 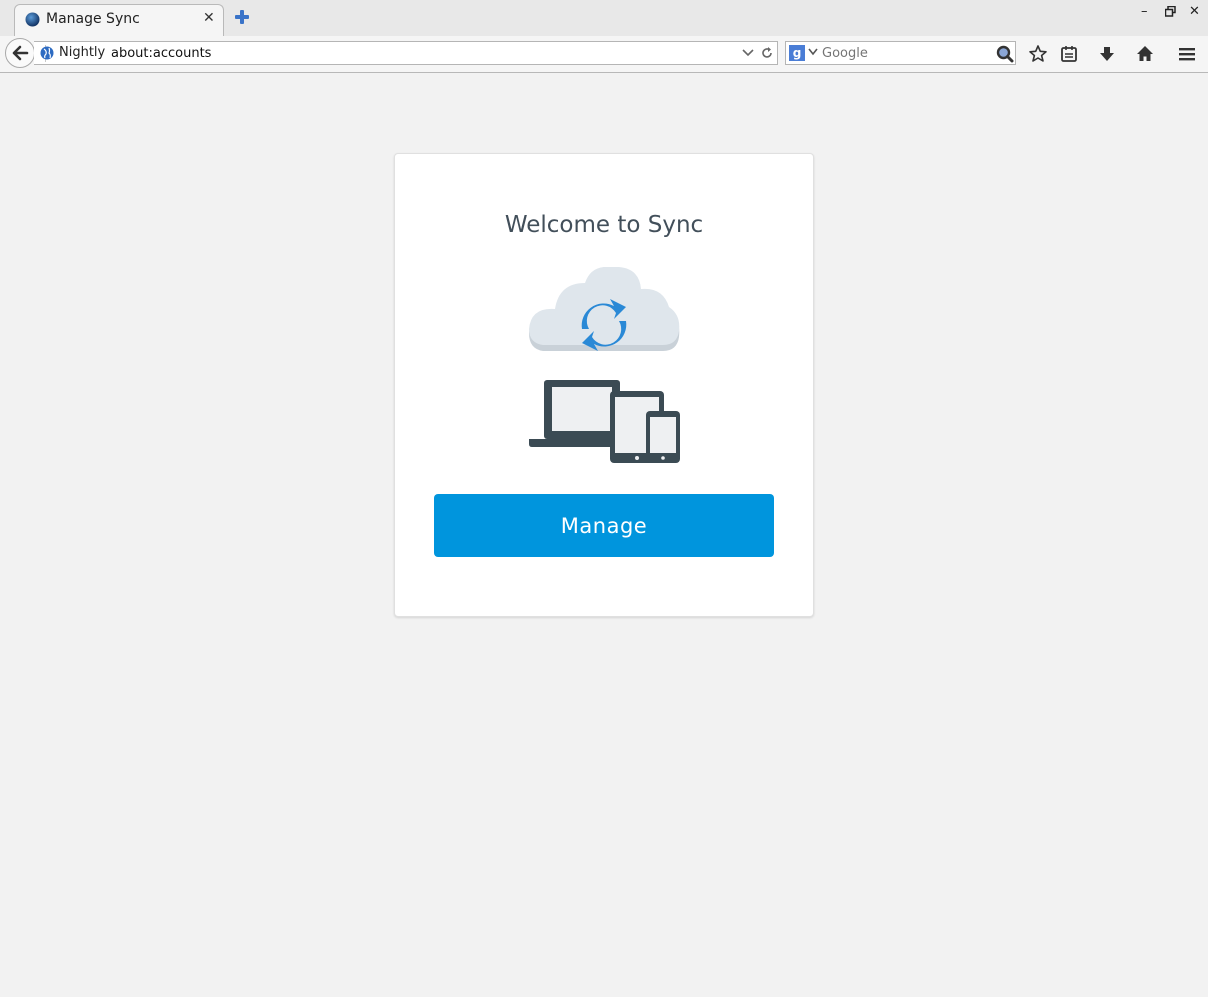 What do you see at coordinates (93, 19) in the screenshot?
I see `tab-title: Manage Sync` at bounding box center [93, 19].